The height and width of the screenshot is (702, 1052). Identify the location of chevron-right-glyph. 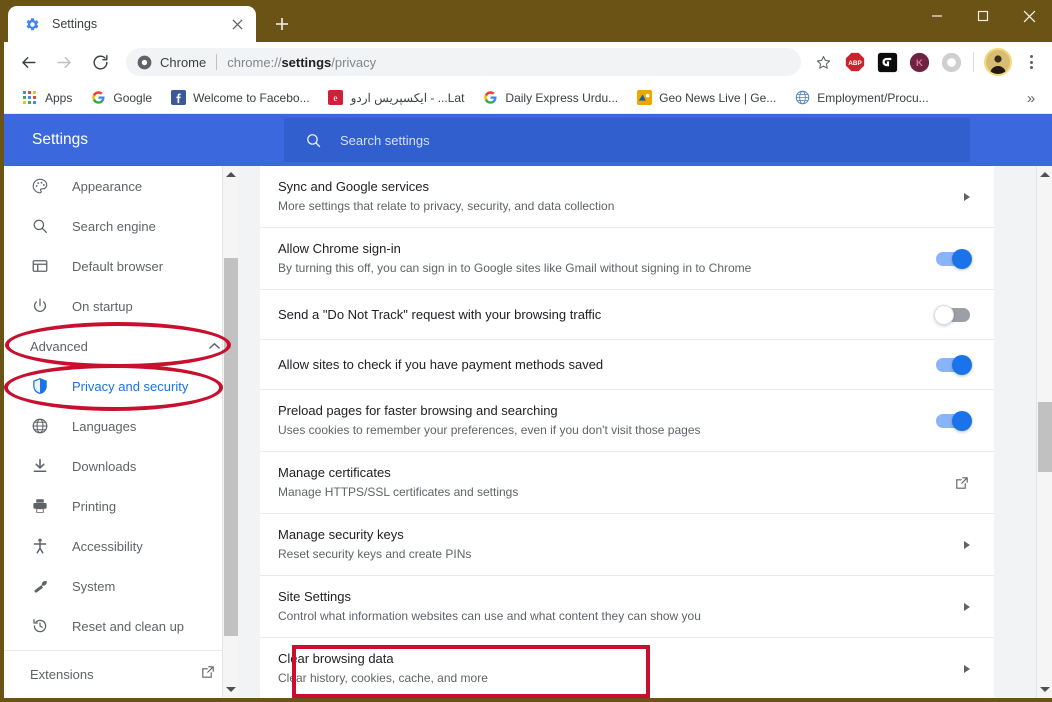
(967, 544).